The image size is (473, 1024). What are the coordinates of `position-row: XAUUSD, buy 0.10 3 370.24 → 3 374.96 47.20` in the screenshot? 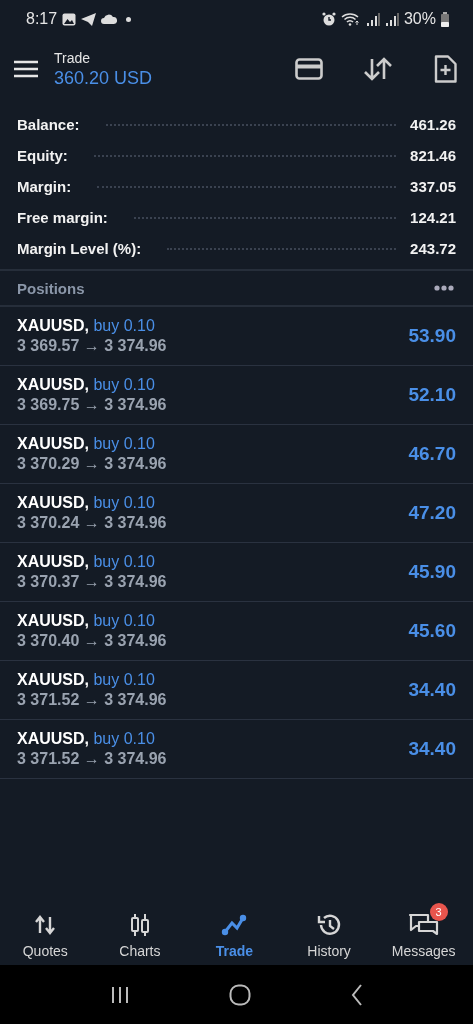 It's located at (236, 513).